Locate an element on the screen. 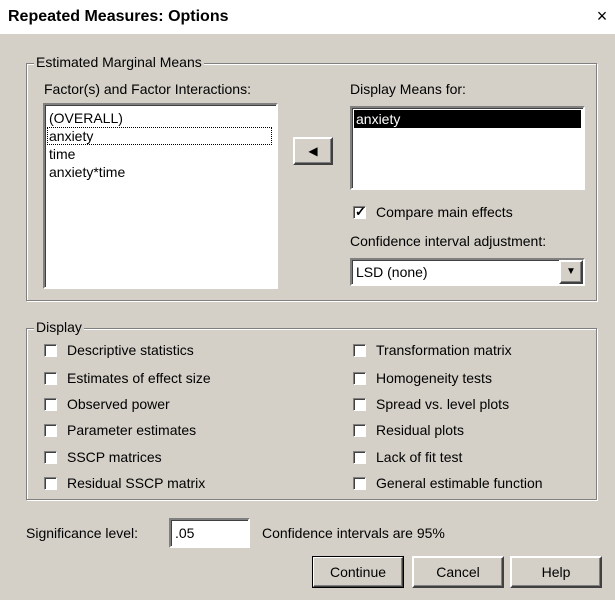 Image resolution: width=615 pixels, height=600 pixels. cancel-button-label: Cancel is located at coordinates (458, 572).